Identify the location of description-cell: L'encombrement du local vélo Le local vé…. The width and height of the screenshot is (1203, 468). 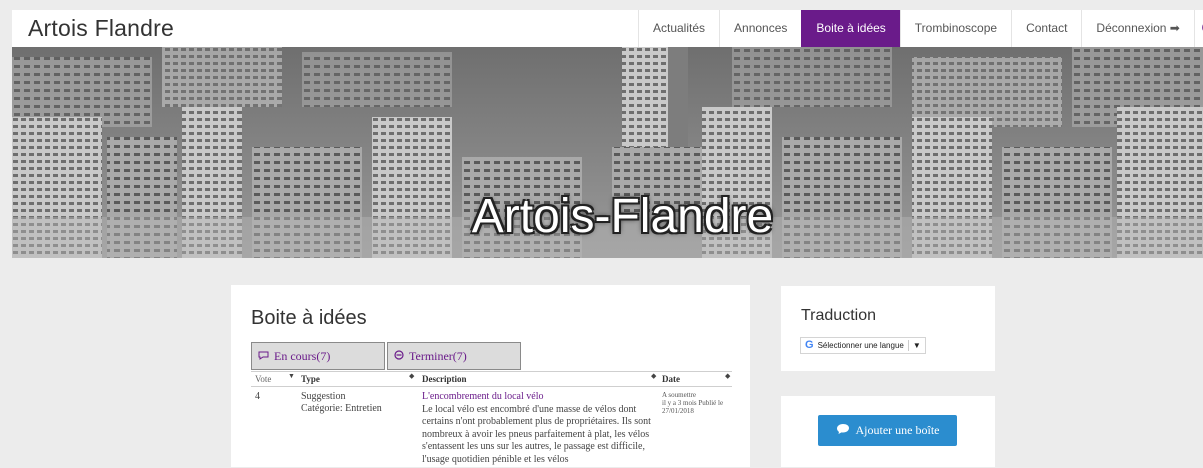
(540, 429).